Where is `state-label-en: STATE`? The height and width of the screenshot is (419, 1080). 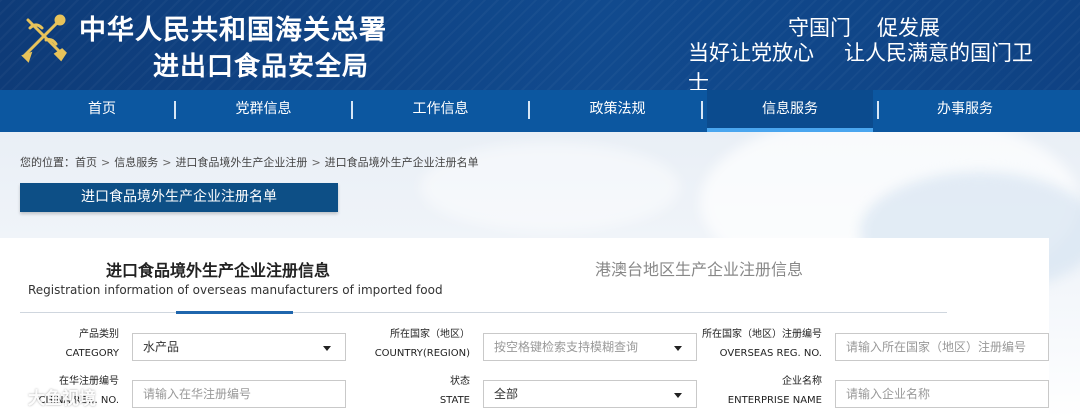 state-label-en: STATE is located at coordinates (454, 400).